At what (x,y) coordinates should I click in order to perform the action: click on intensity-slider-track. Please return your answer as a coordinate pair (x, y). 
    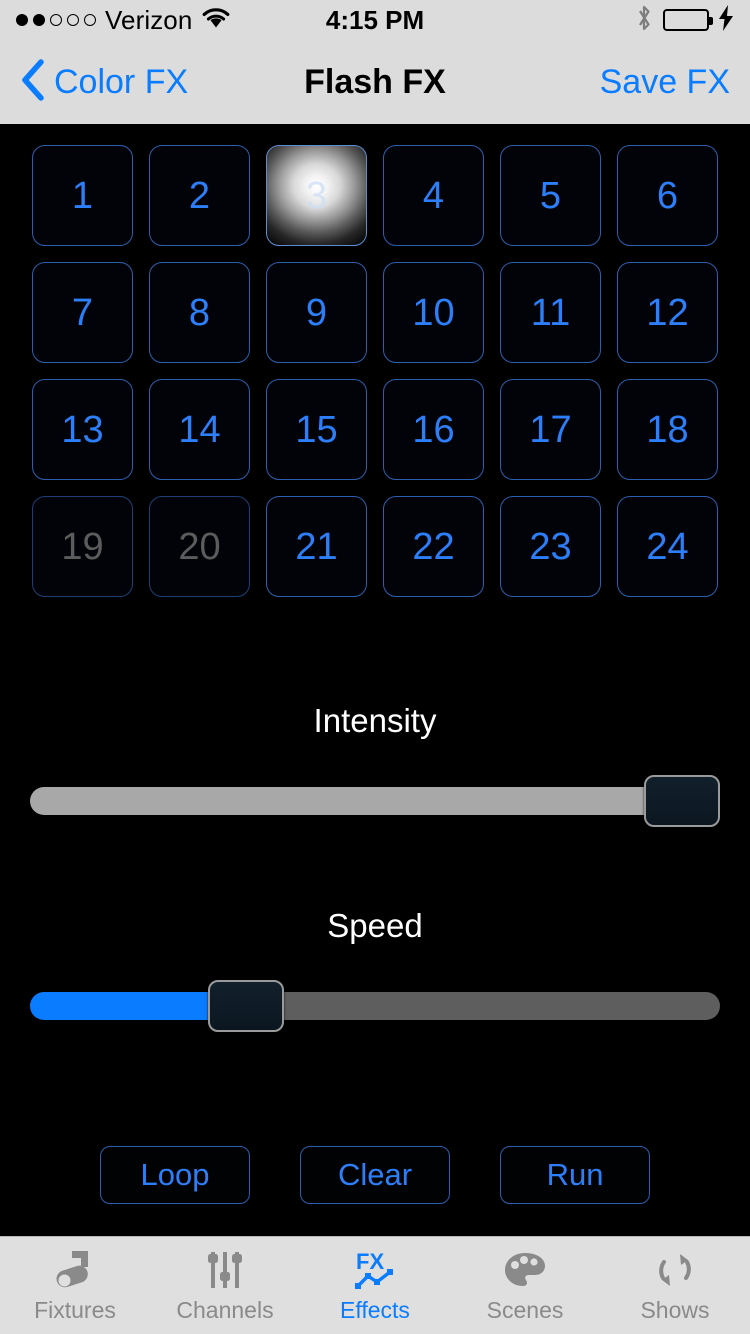
    Looking at the image, I should click on (375, 801).